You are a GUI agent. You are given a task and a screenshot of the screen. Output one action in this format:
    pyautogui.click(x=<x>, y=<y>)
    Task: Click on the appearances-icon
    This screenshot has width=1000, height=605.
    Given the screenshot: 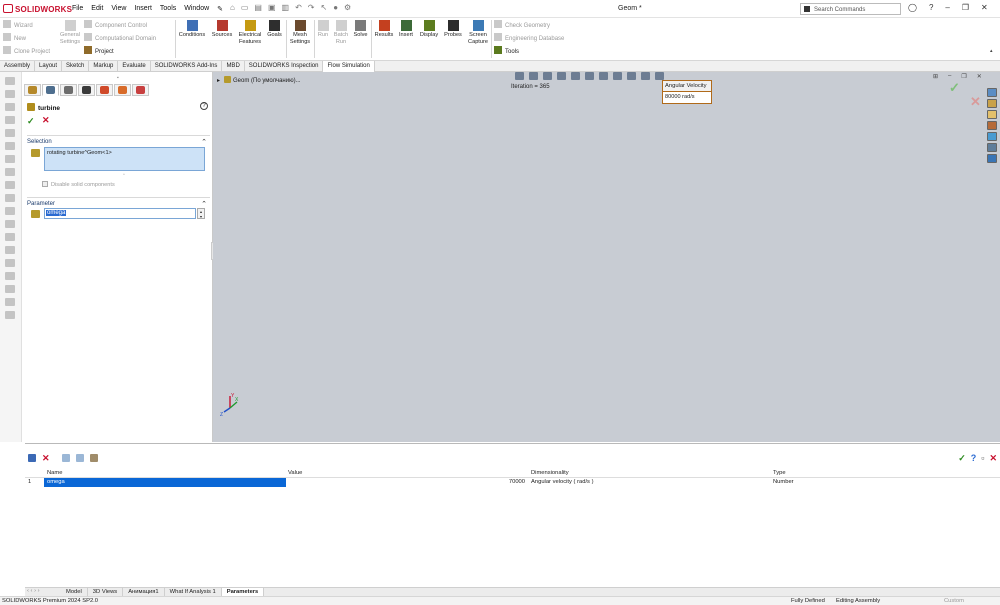 What is the action you would take?
    pyautogui.click(x=992, y=136)
    